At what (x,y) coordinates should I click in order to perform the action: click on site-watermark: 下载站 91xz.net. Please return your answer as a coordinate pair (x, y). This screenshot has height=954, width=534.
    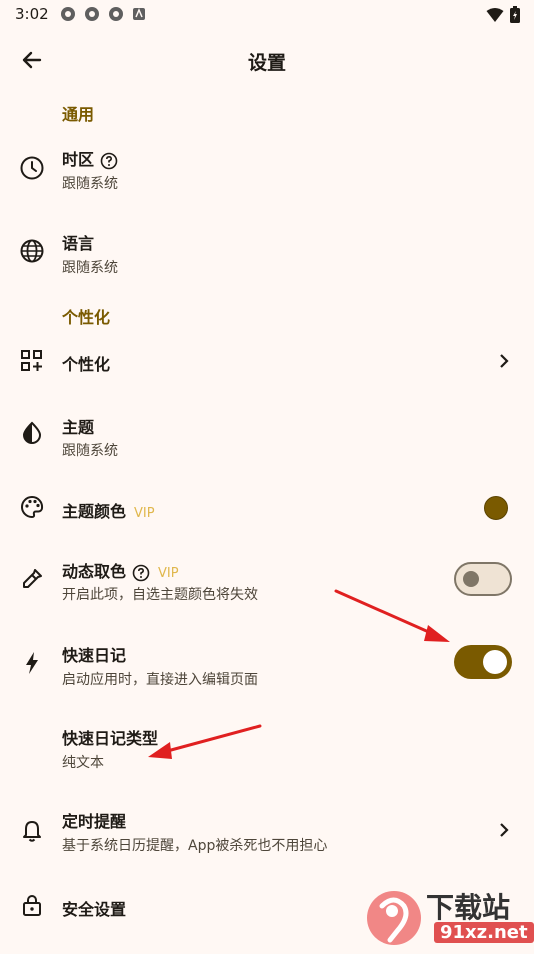
    Looking at the image, I should click on (449, 917).